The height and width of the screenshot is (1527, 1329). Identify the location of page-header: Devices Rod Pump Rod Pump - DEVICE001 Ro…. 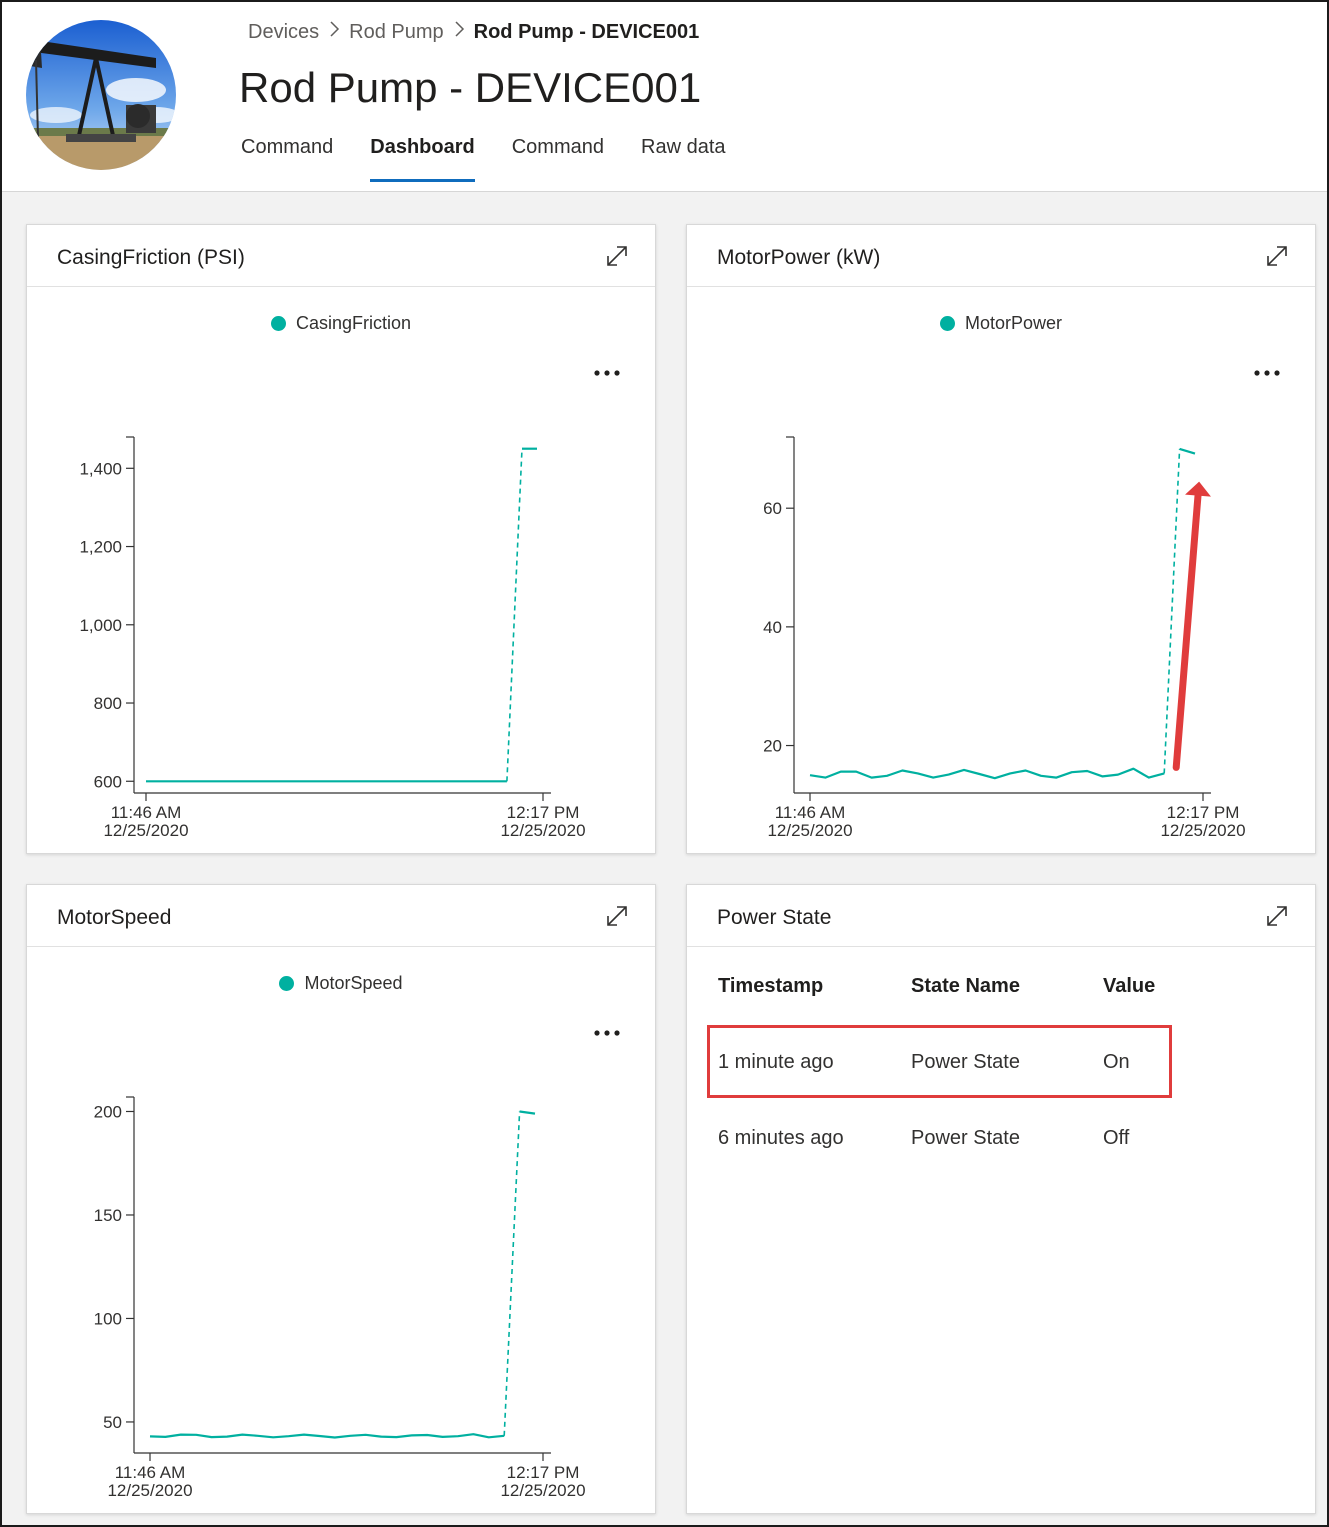
(664, 97).